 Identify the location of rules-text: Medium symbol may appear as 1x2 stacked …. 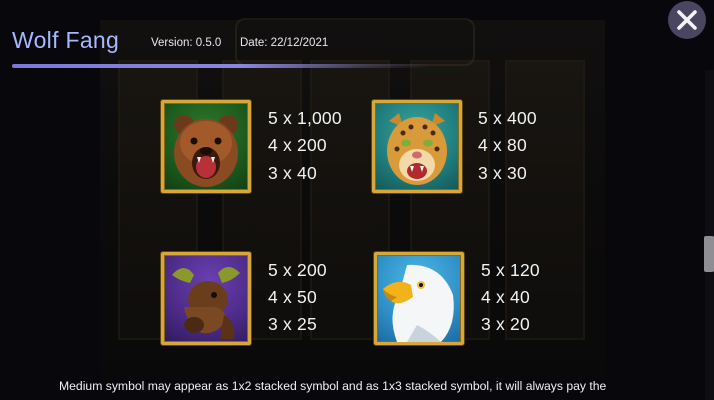
(333, 386).